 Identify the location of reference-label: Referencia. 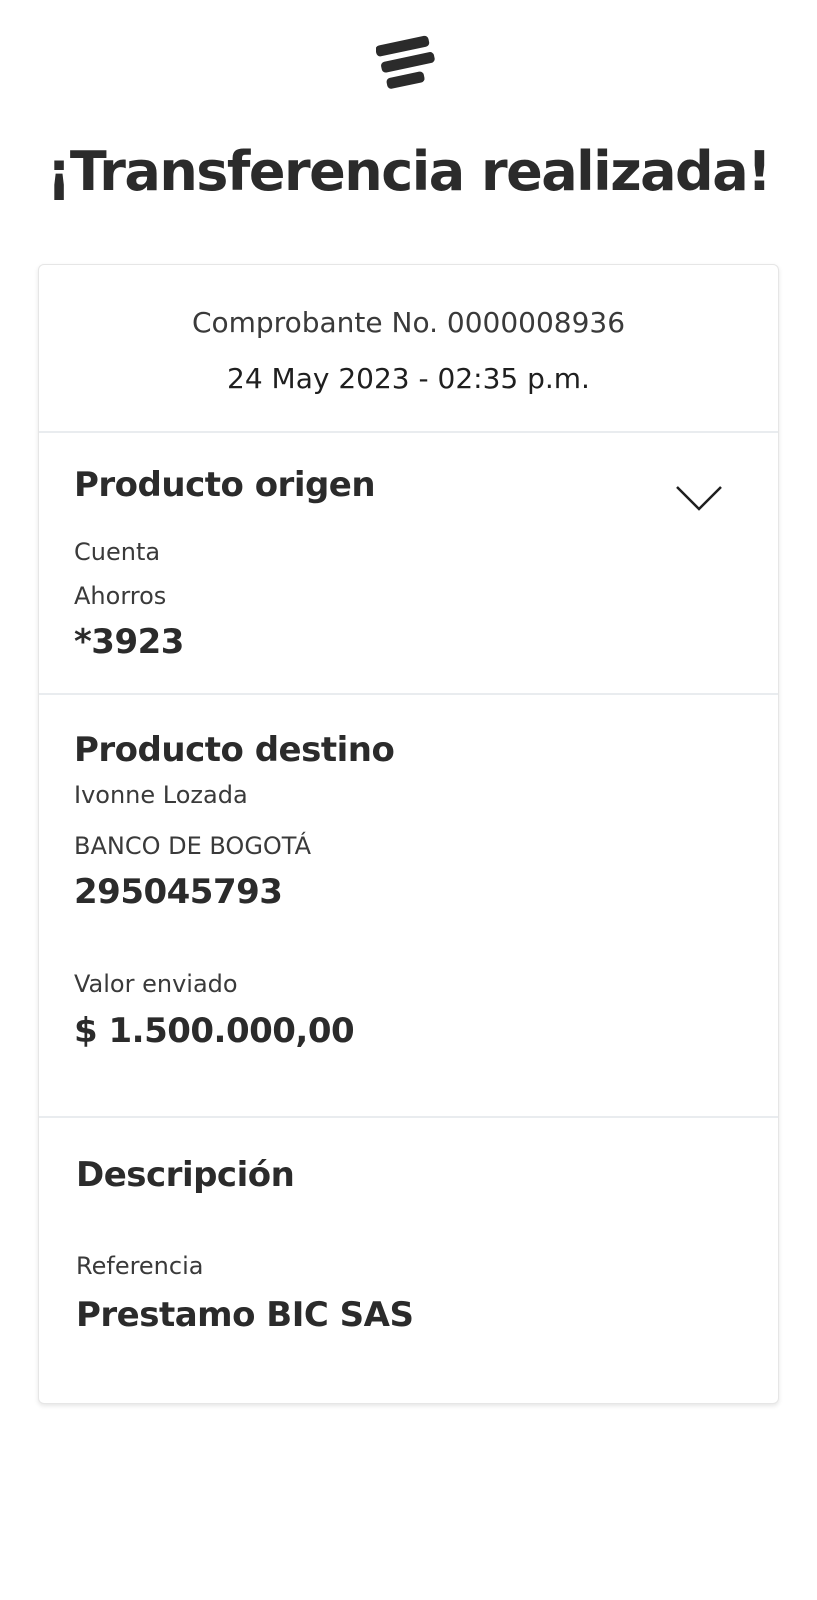
(140, 1266).